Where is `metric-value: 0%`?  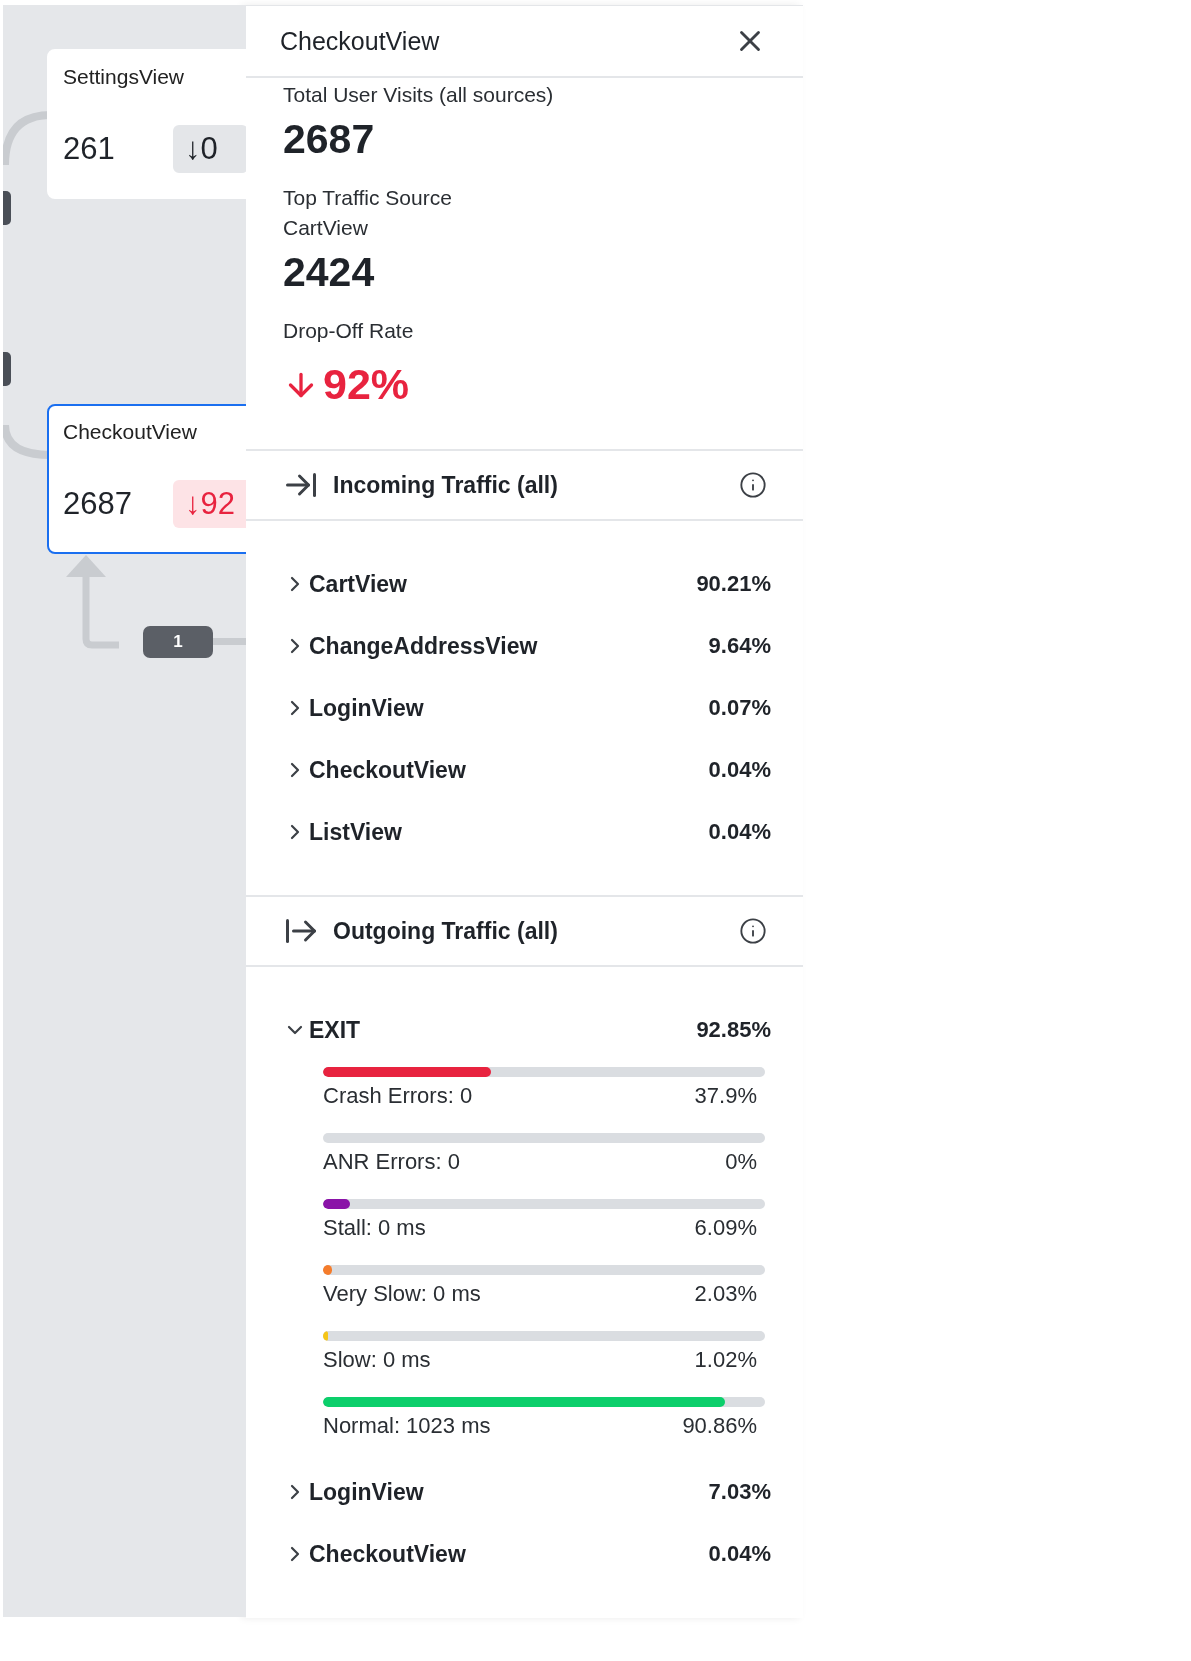 metric-value: 0% is located at coordinates (741, 1162).